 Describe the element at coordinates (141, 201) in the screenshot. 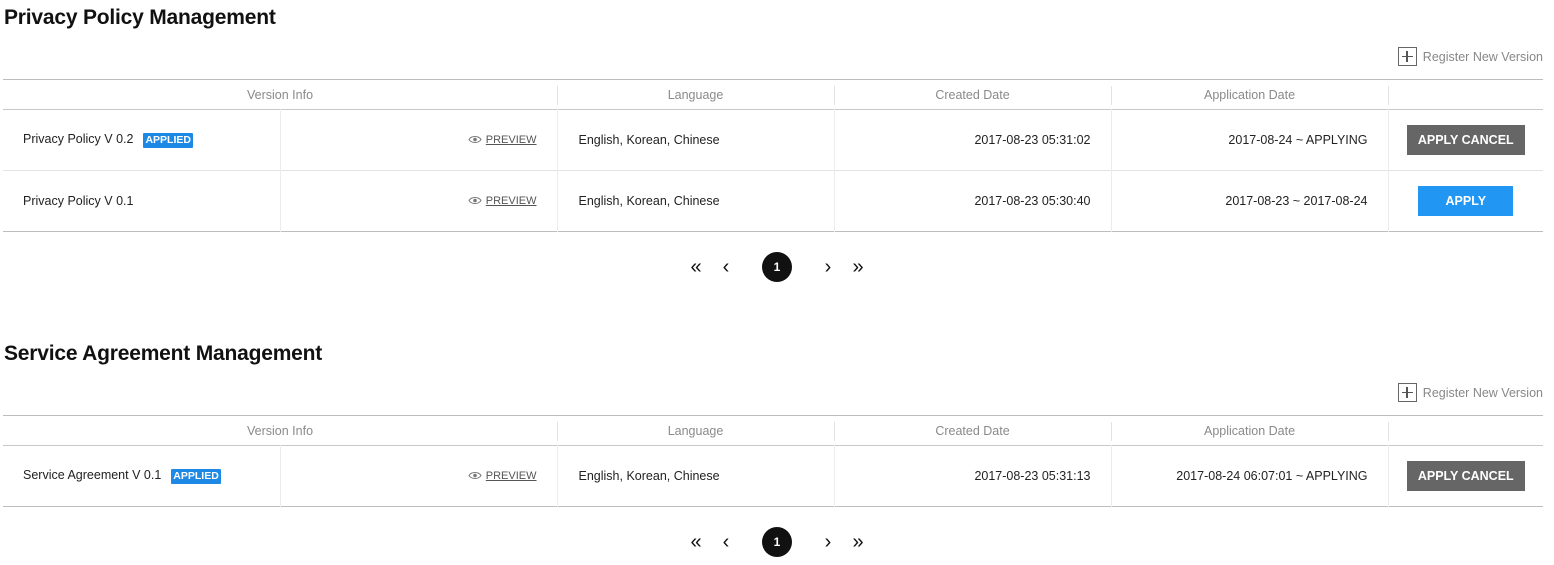

I see `version-cell: Privacy Policy V 0.1` at that location.